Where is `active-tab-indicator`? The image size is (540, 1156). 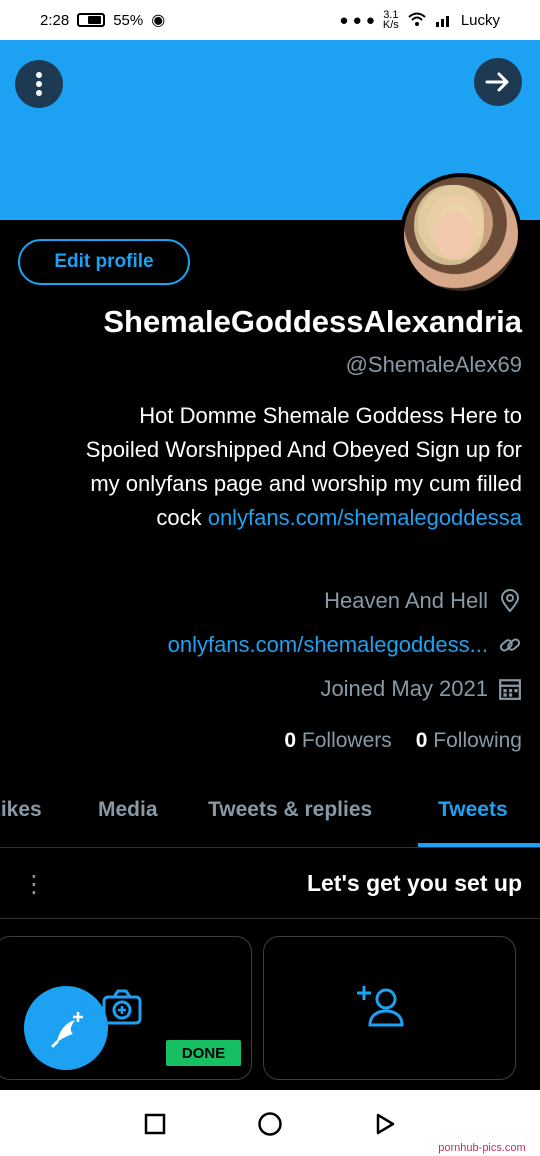 active-tab-indicator is located at coordinates (479, 845).